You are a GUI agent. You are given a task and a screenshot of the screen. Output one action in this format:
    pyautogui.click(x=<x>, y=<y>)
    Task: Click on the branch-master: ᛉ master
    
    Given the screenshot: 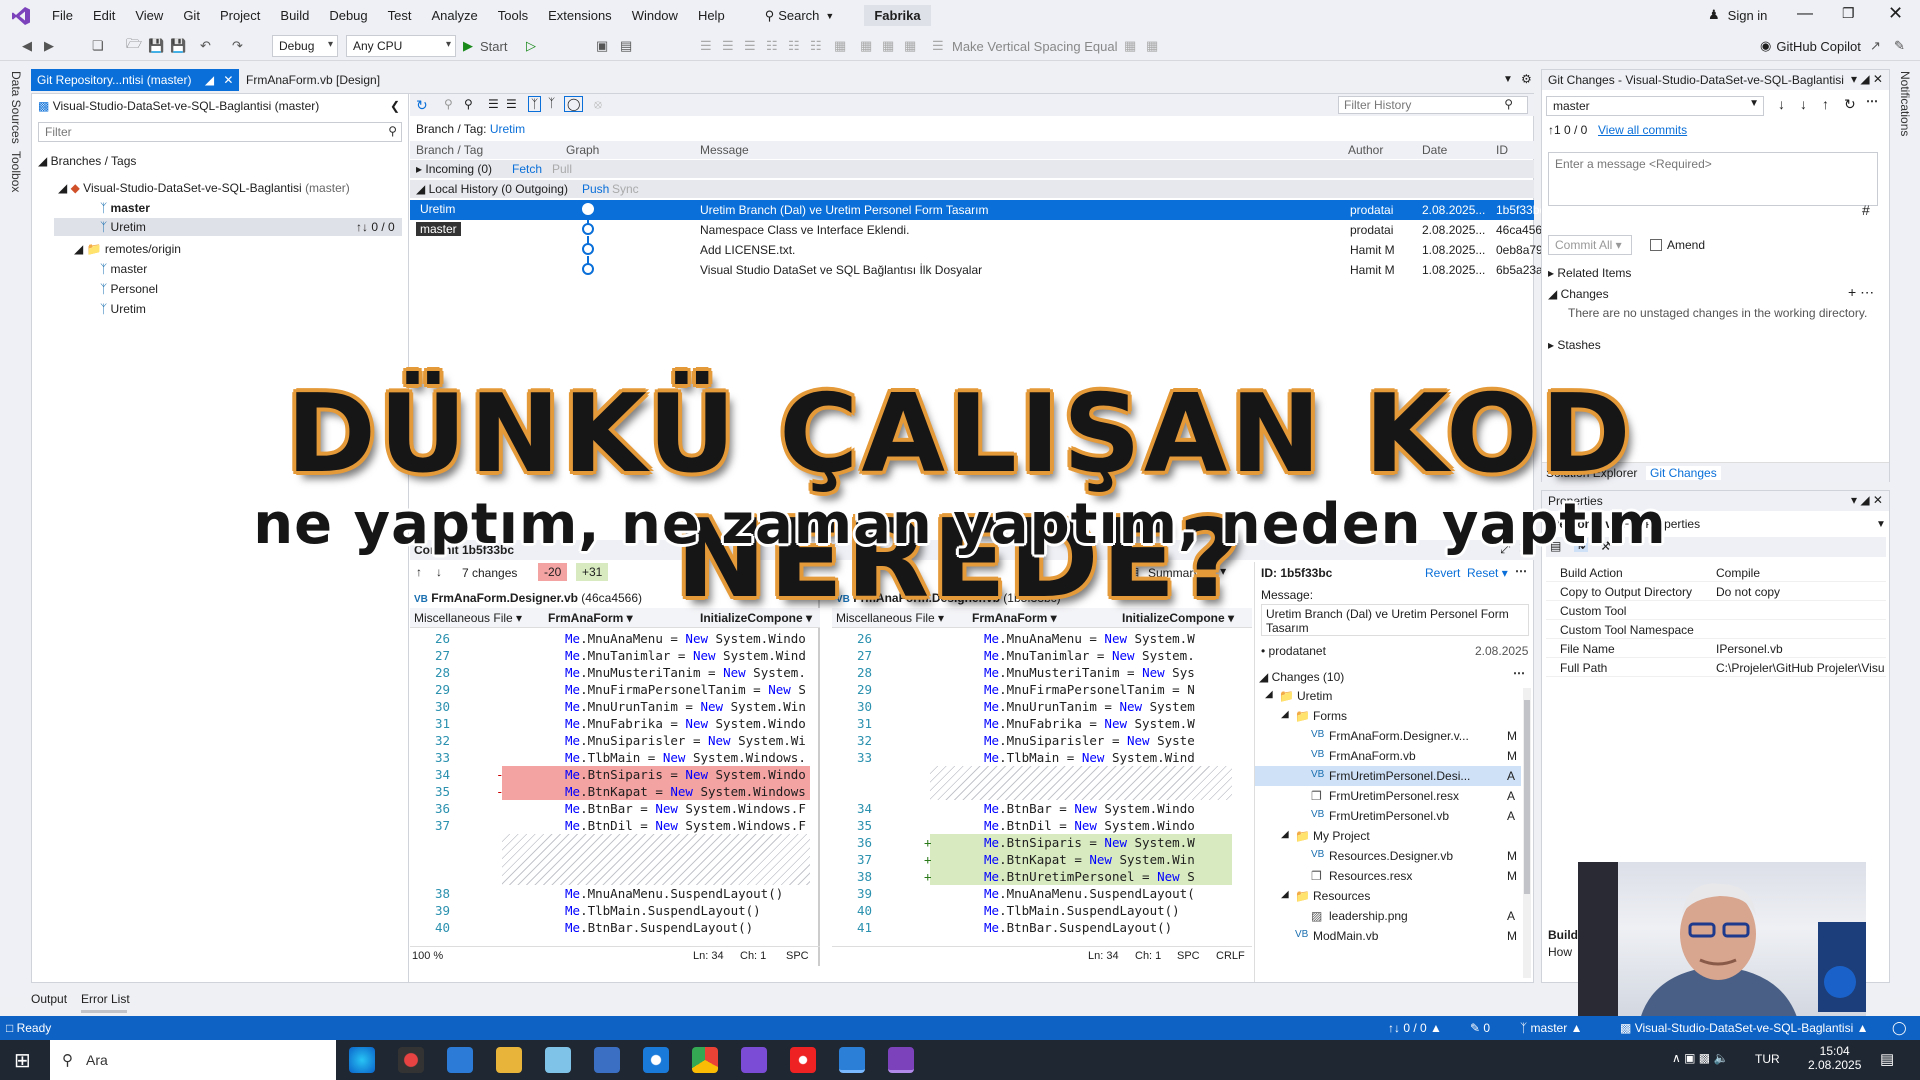 What is the action you would take?
    pyautogui.click(x=125, y=208)
    